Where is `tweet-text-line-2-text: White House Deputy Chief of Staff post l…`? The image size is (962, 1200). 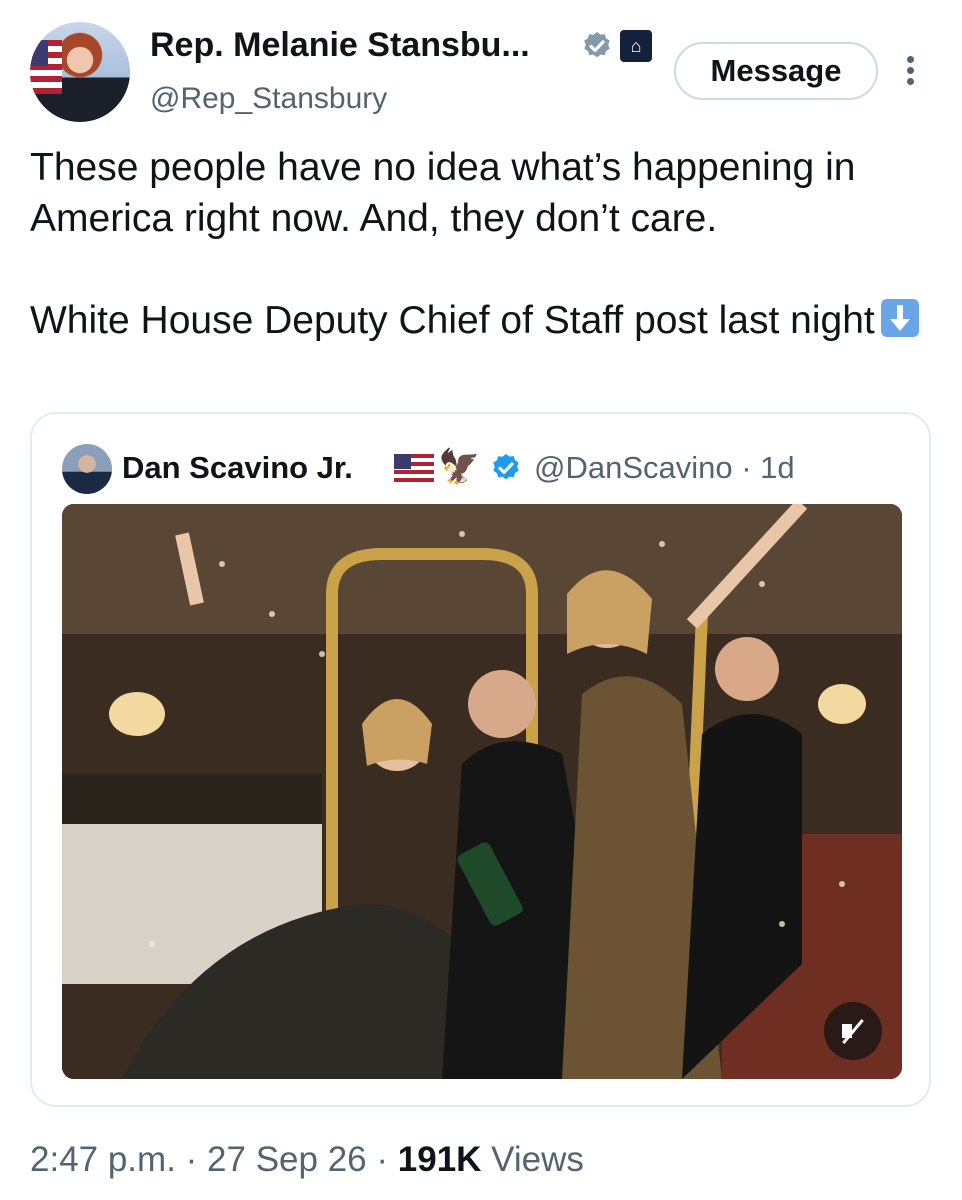
tweet-text-line-2-text: White House Deputy Chief of Staff post l… is located at coordinates (452, 320).